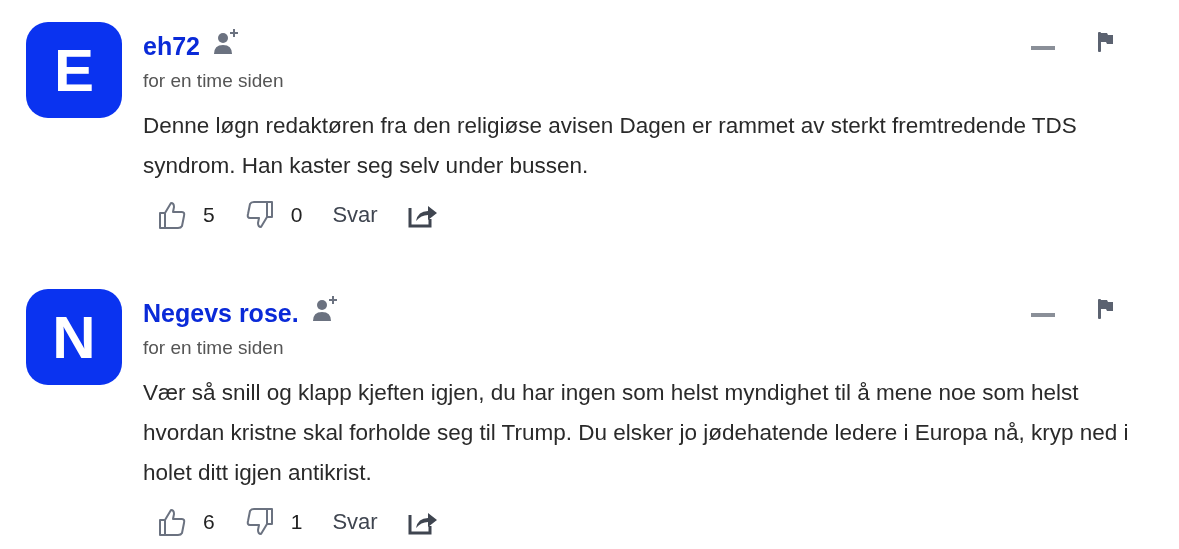 The width and height of the screenshot is (1179, 549). Describe the element at coordinates (171, 46) in the screenshot. I see `author-link: eh72` at that location.